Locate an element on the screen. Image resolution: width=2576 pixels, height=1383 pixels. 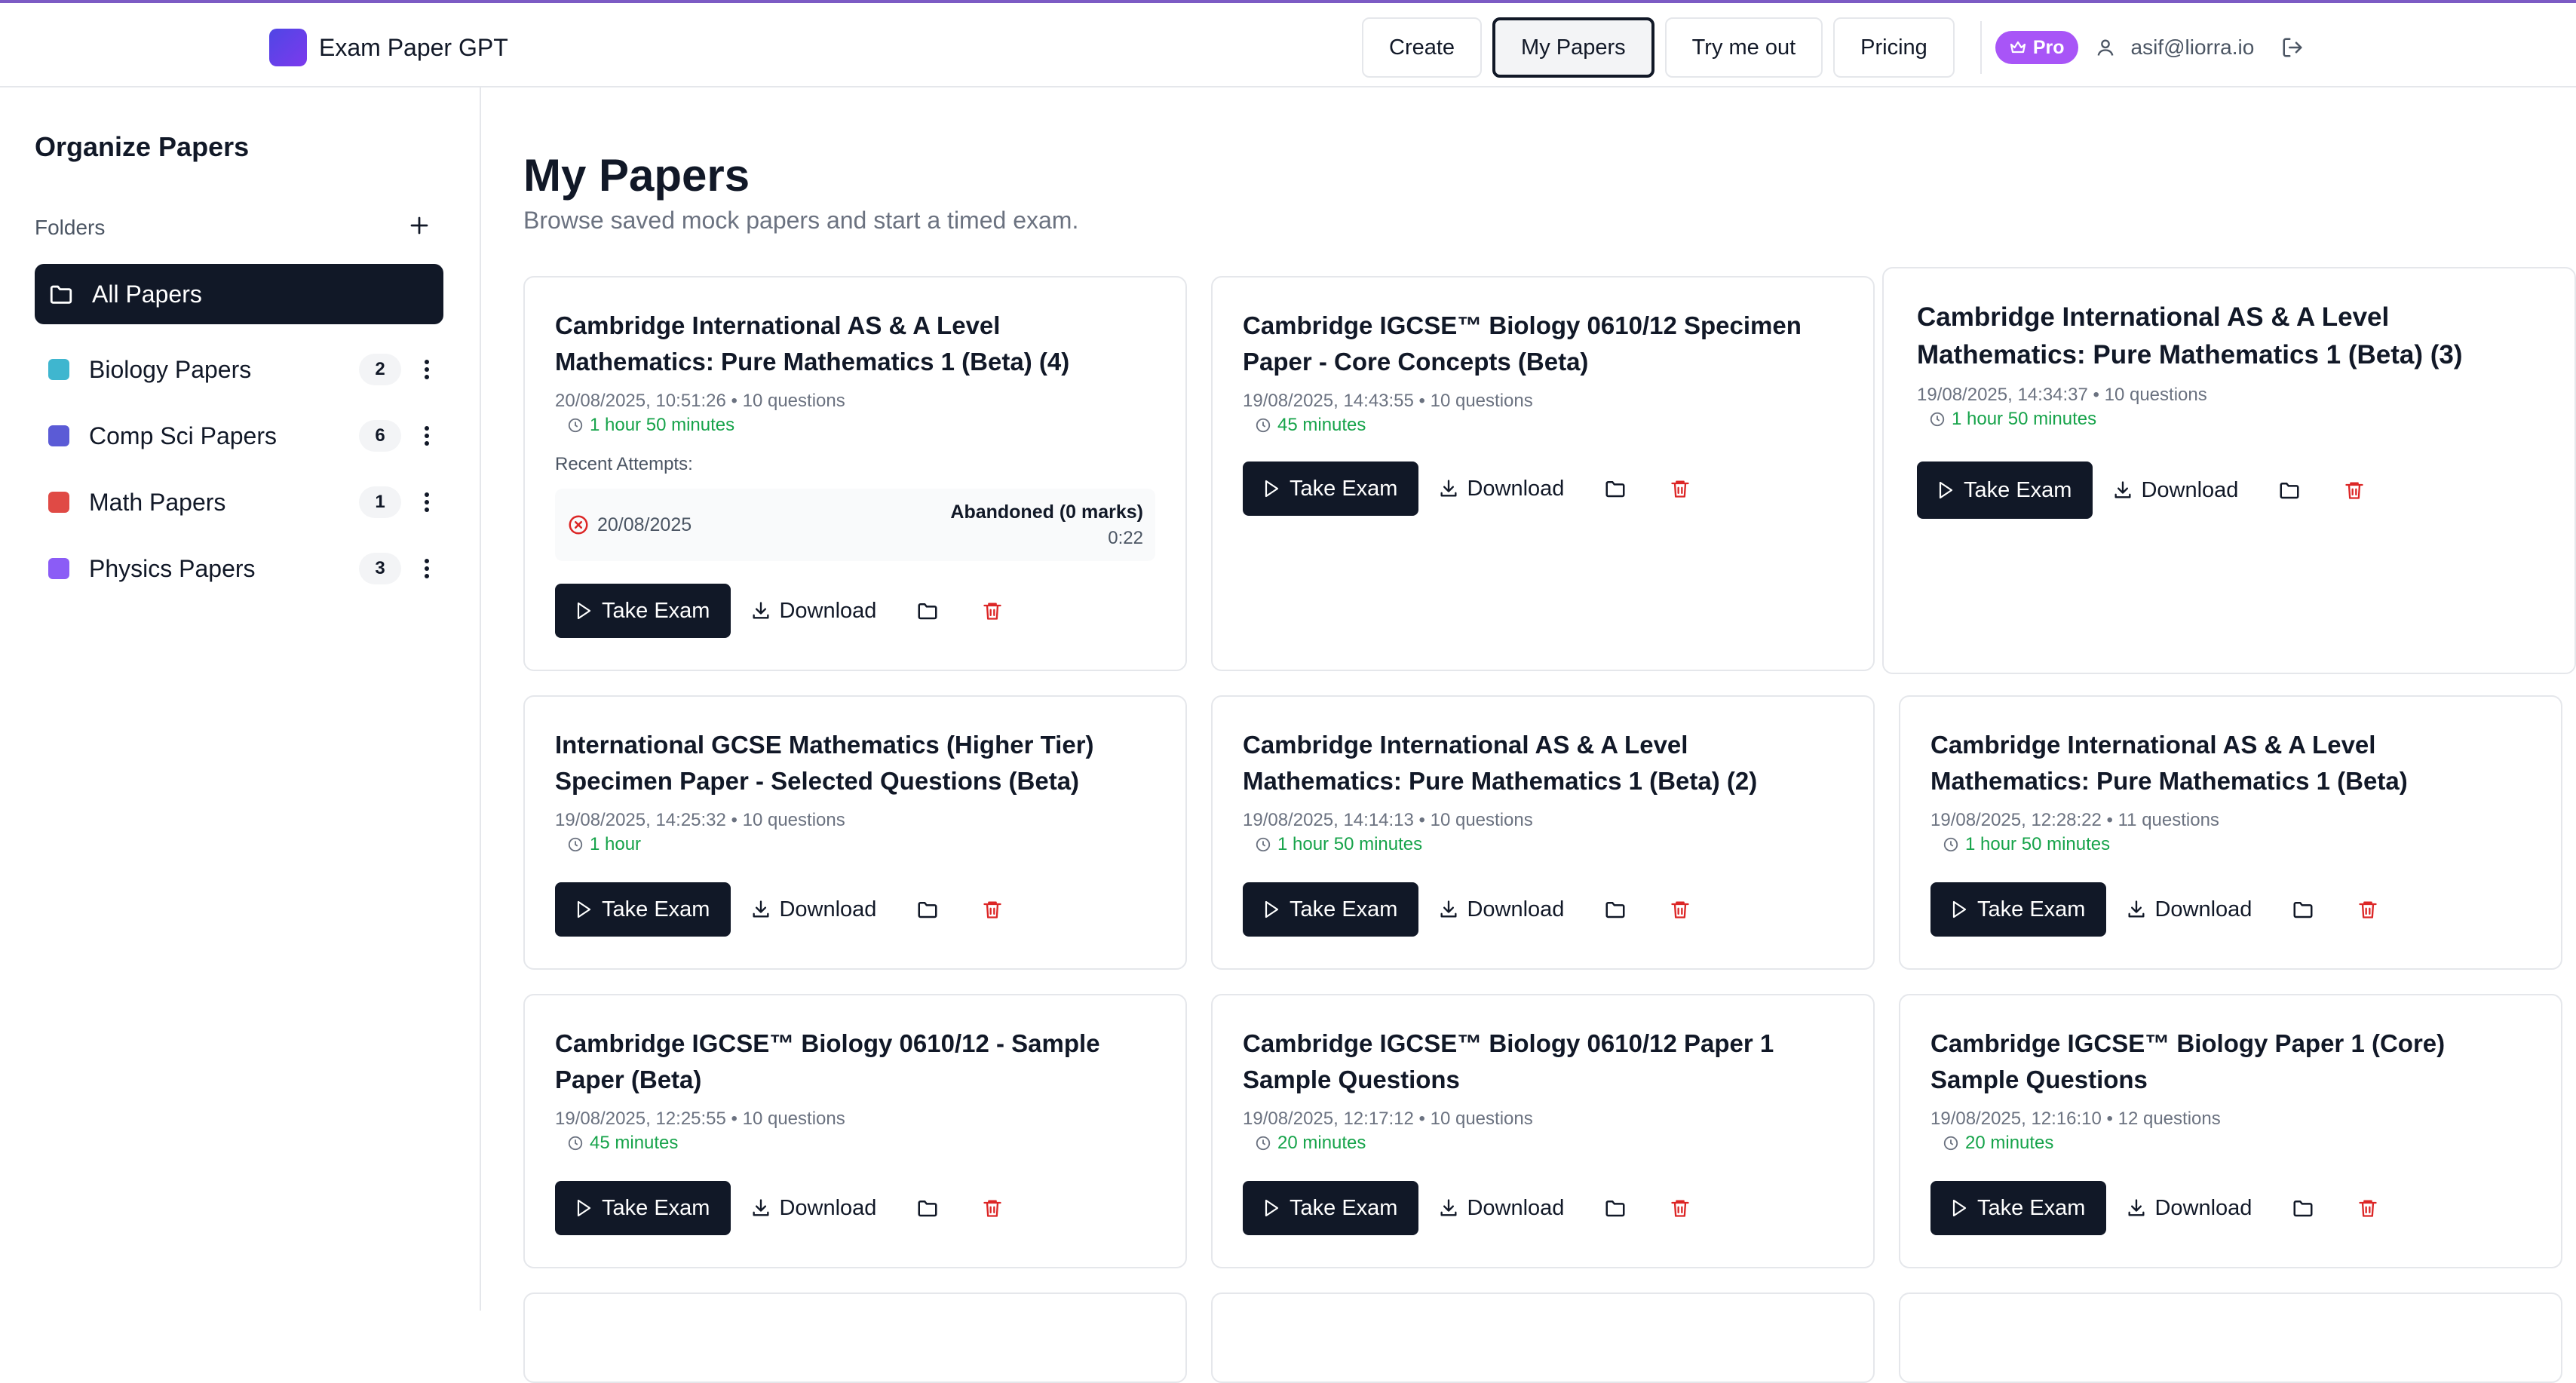
sidebar-item-physics: Physics Papers 3 is located at coordinates (239, 568).